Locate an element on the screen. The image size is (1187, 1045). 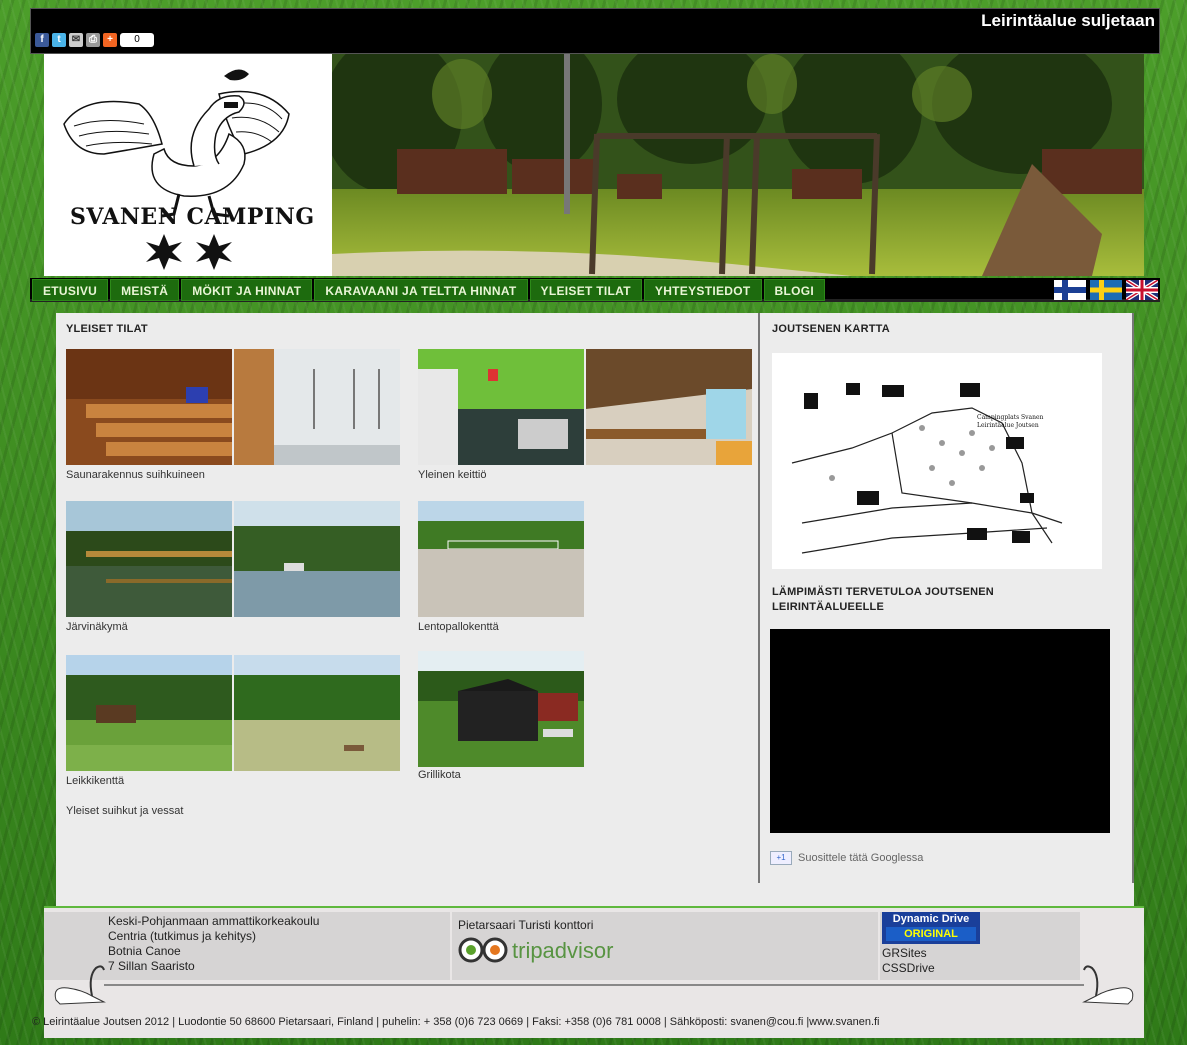
shower-room-photo is located at coordinates (317, 407).